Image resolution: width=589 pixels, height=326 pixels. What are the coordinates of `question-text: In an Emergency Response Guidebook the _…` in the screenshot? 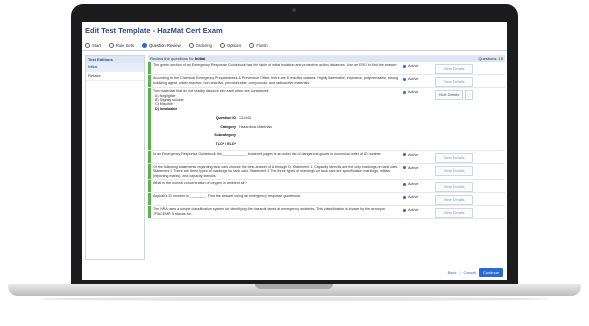 It's located at (277, 157).